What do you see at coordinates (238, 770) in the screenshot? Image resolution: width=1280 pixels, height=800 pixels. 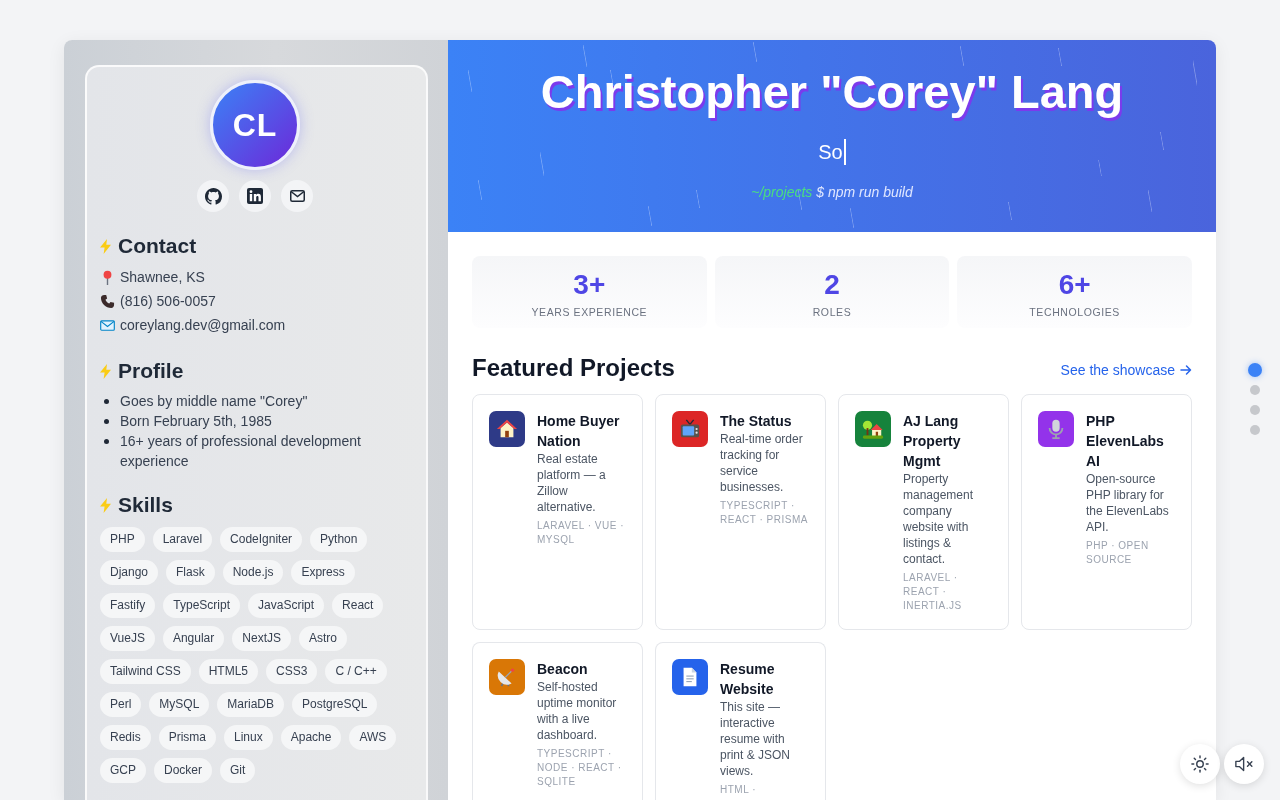 I see `skill-tag: Git` at bounding box center [238, 770].